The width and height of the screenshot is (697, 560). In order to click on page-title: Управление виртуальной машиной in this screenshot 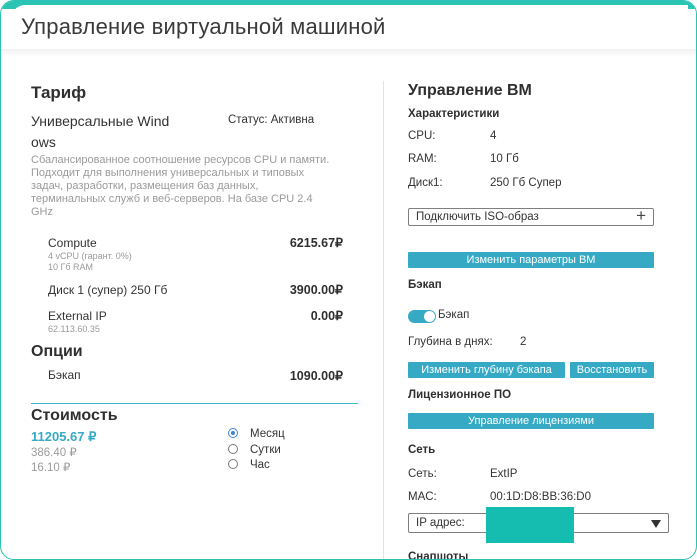, I will do `click(203, 26)`.